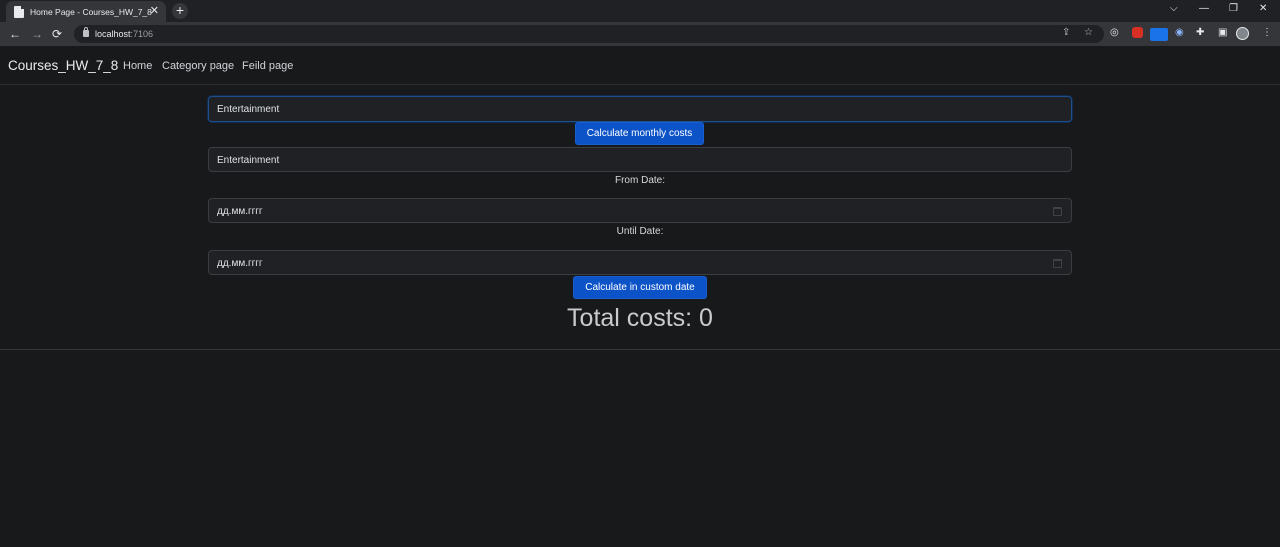  Describe the element at coordinates (1263, 8) in the screenshot. I see `close-window-button: ✕` at that location.